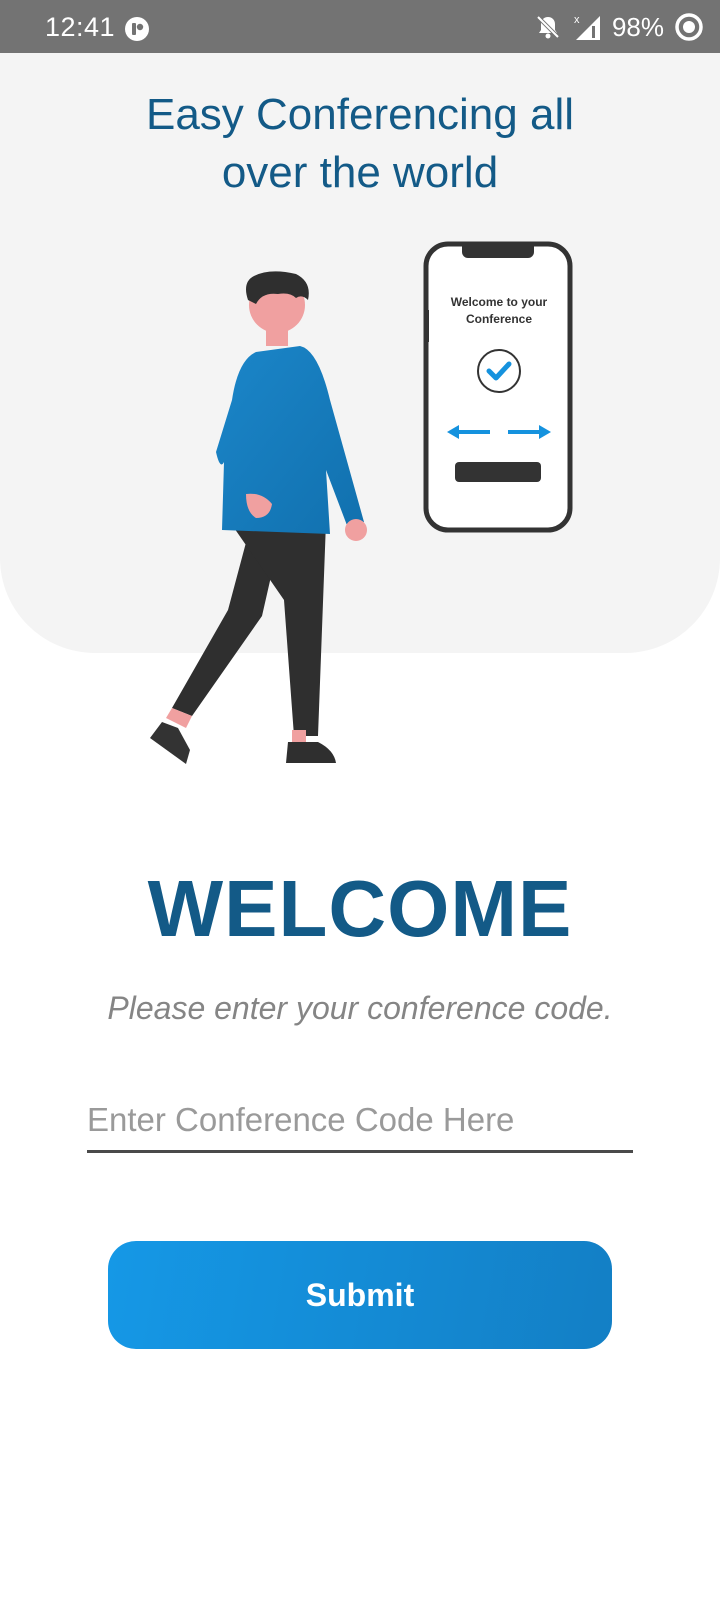 This screenshot has height=1600, width=720. Describe the element at coordinates (360, 1008) in the screenshot. I see `welcome-subtitle: Please enter your conference code.` at that location.